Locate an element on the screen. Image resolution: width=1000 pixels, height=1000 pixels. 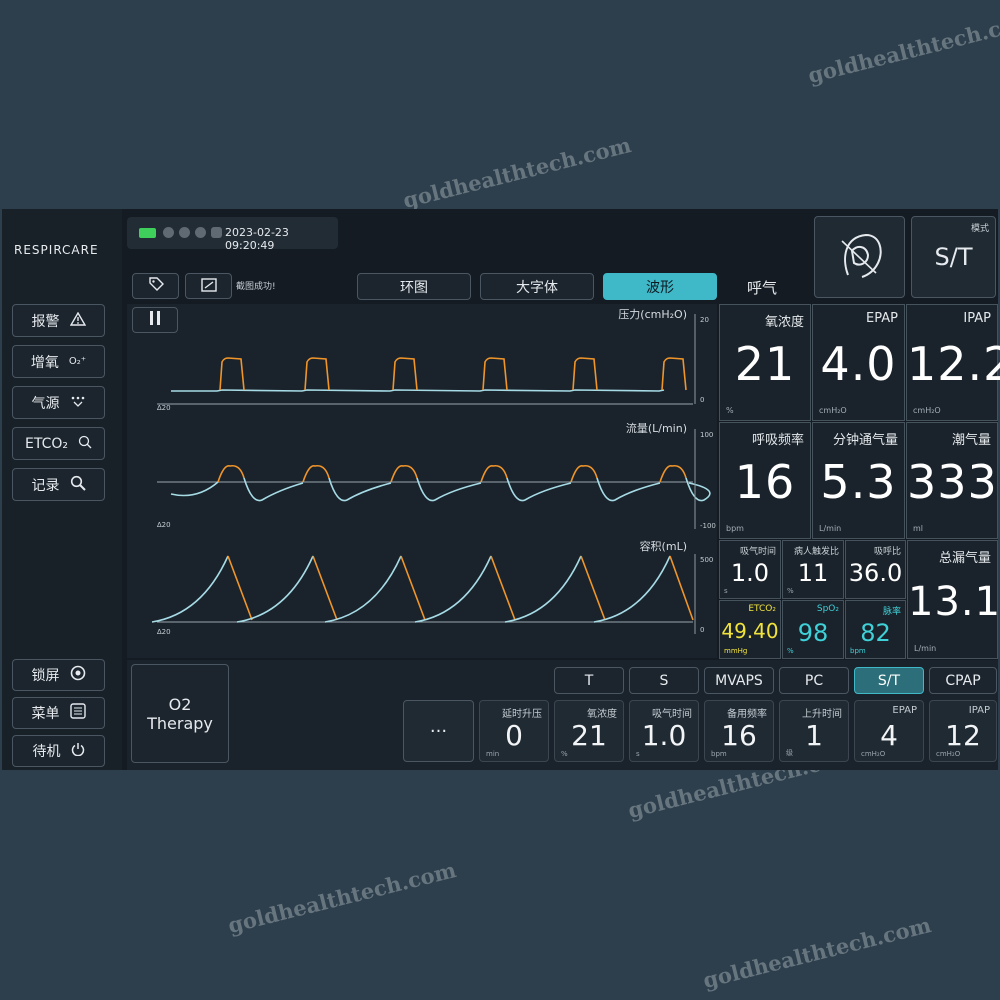
tab-loop-view: 环图 is located at coordinates (414, 286).